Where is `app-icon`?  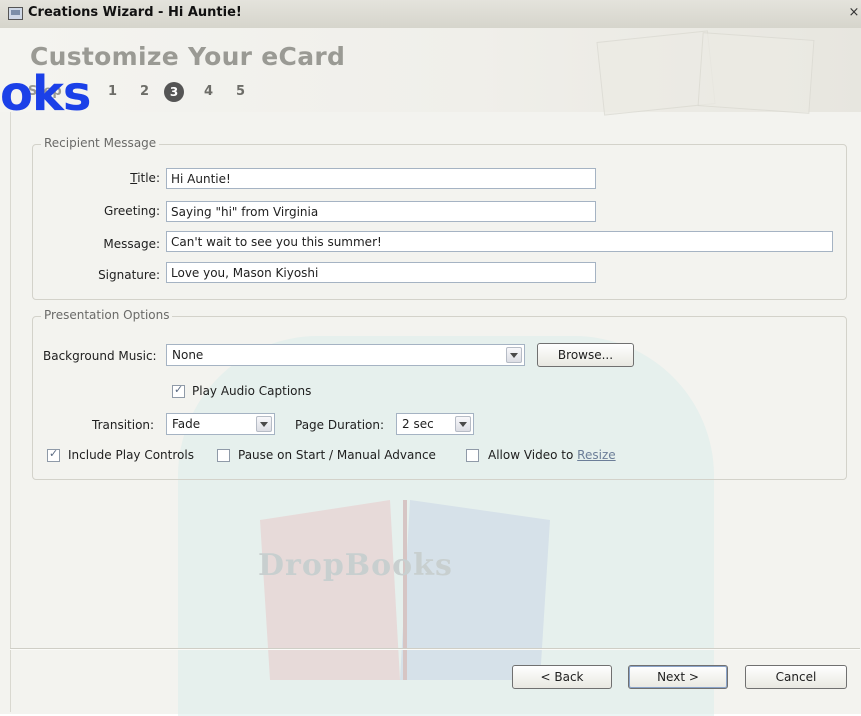
app-icon is located at coordinates (15, 13).